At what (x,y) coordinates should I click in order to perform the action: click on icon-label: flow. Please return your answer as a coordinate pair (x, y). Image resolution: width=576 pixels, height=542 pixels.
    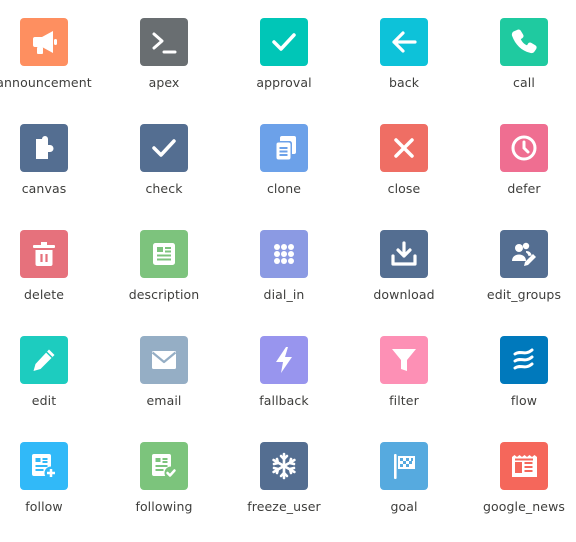
    Looking at the image, I should click on (524, 400).